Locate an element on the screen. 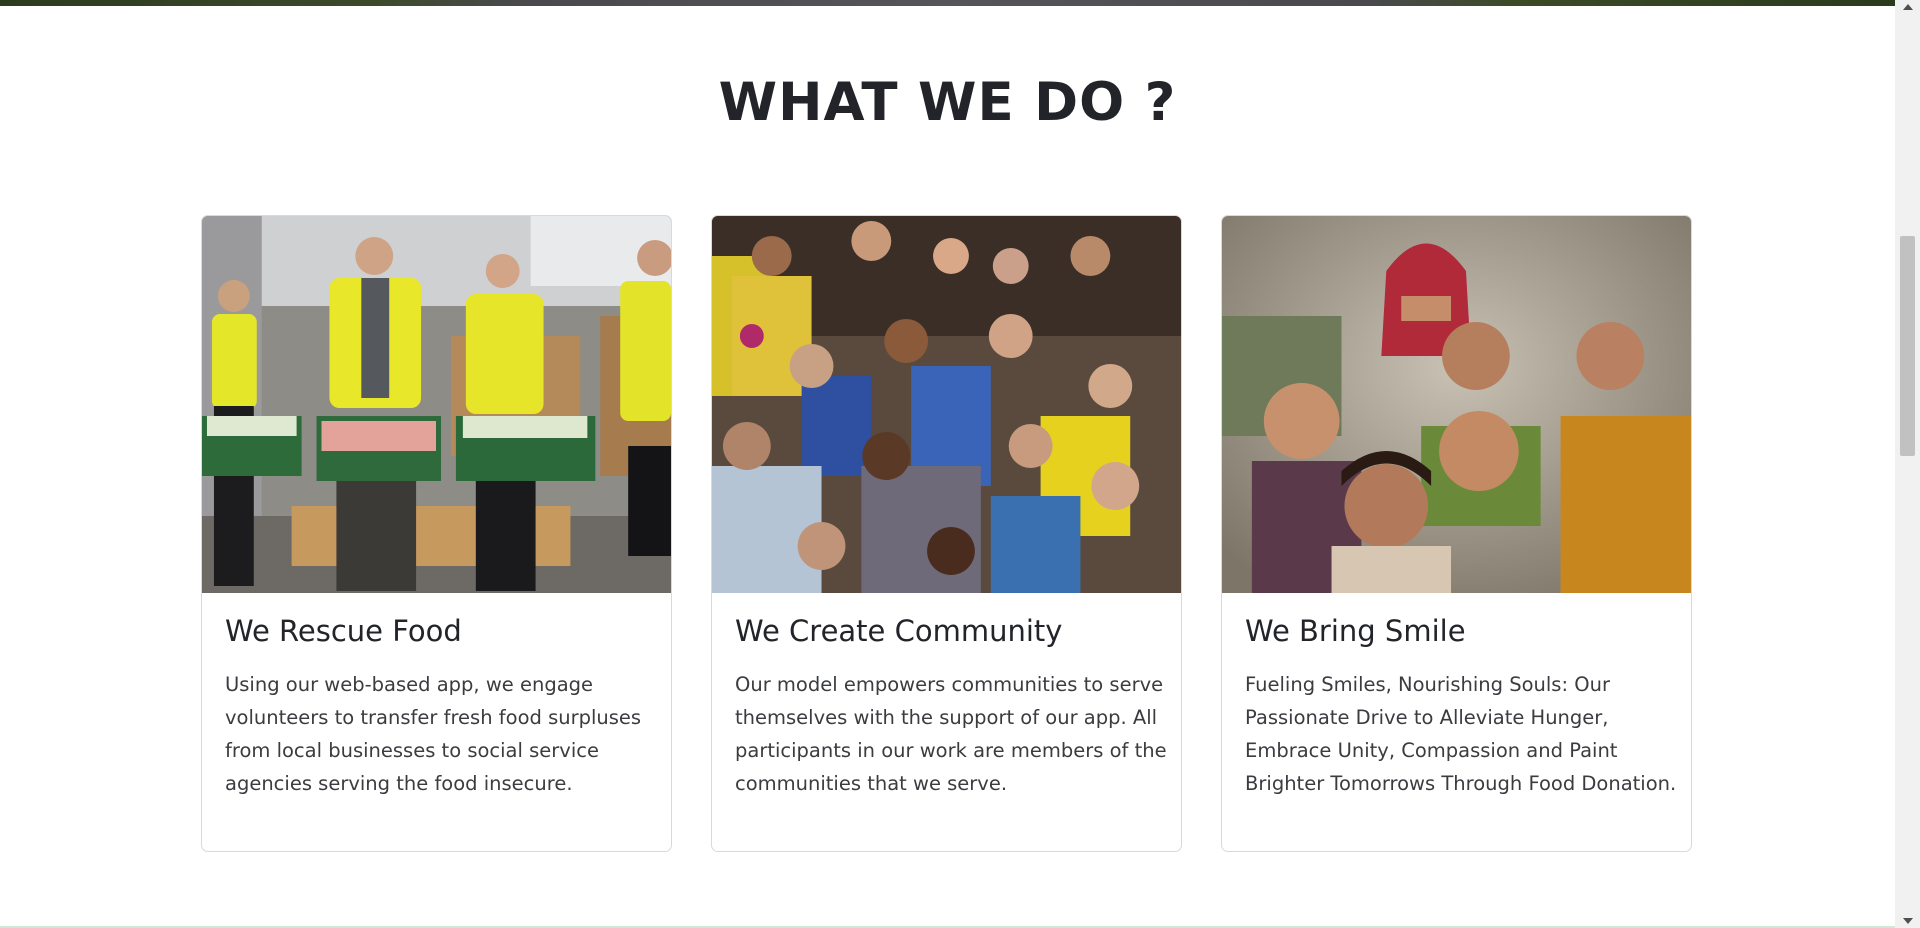  cheering-crowd-photo is located at coordinates (946, 404).